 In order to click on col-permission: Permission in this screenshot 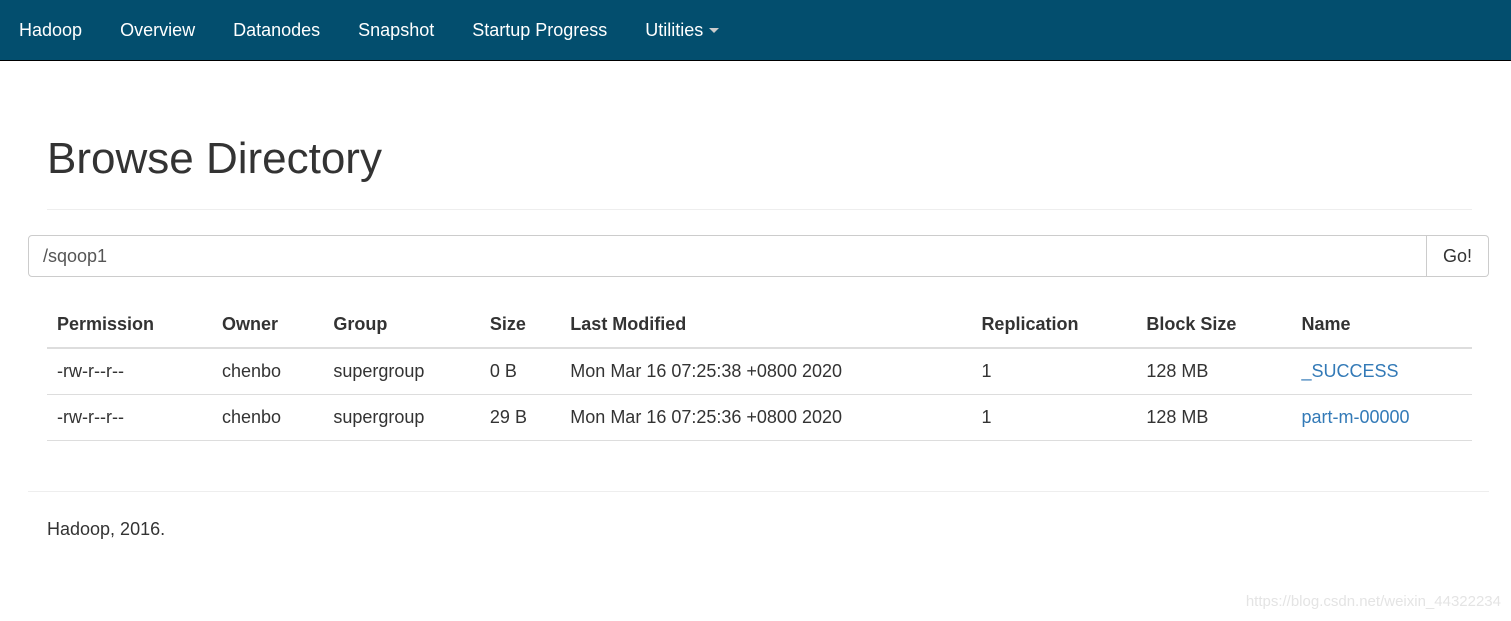, I will do `click(129, 325)`.